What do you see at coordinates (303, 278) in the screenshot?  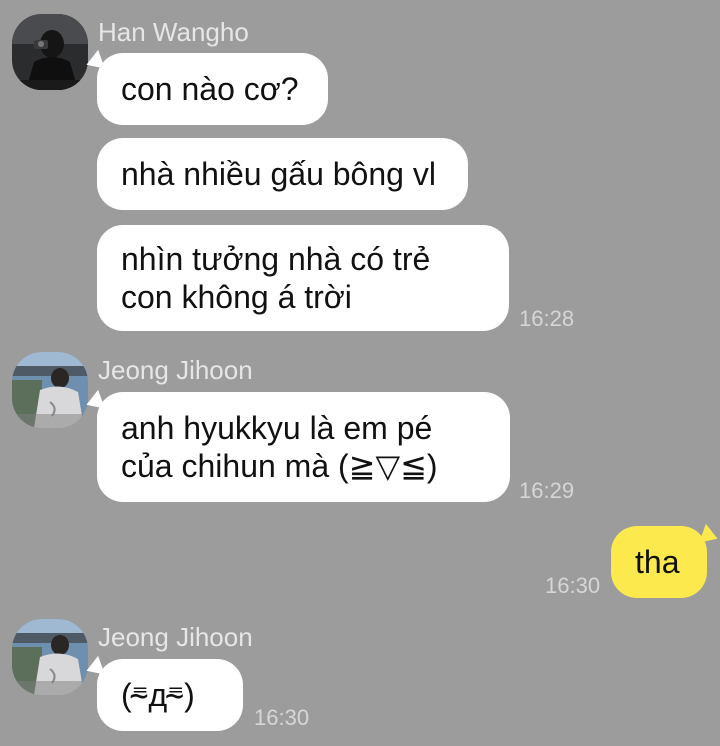 I see `message-bubble: nhìn tưởng nhà có trẻ con không á trời` at bounding box center [303, 278].